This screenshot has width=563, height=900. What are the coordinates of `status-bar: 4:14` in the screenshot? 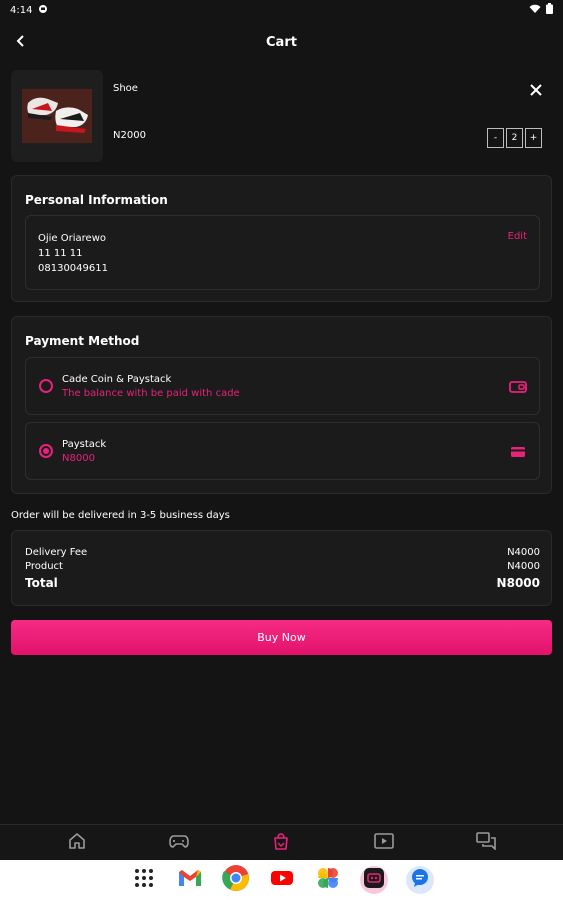 It's located at (281, 10).